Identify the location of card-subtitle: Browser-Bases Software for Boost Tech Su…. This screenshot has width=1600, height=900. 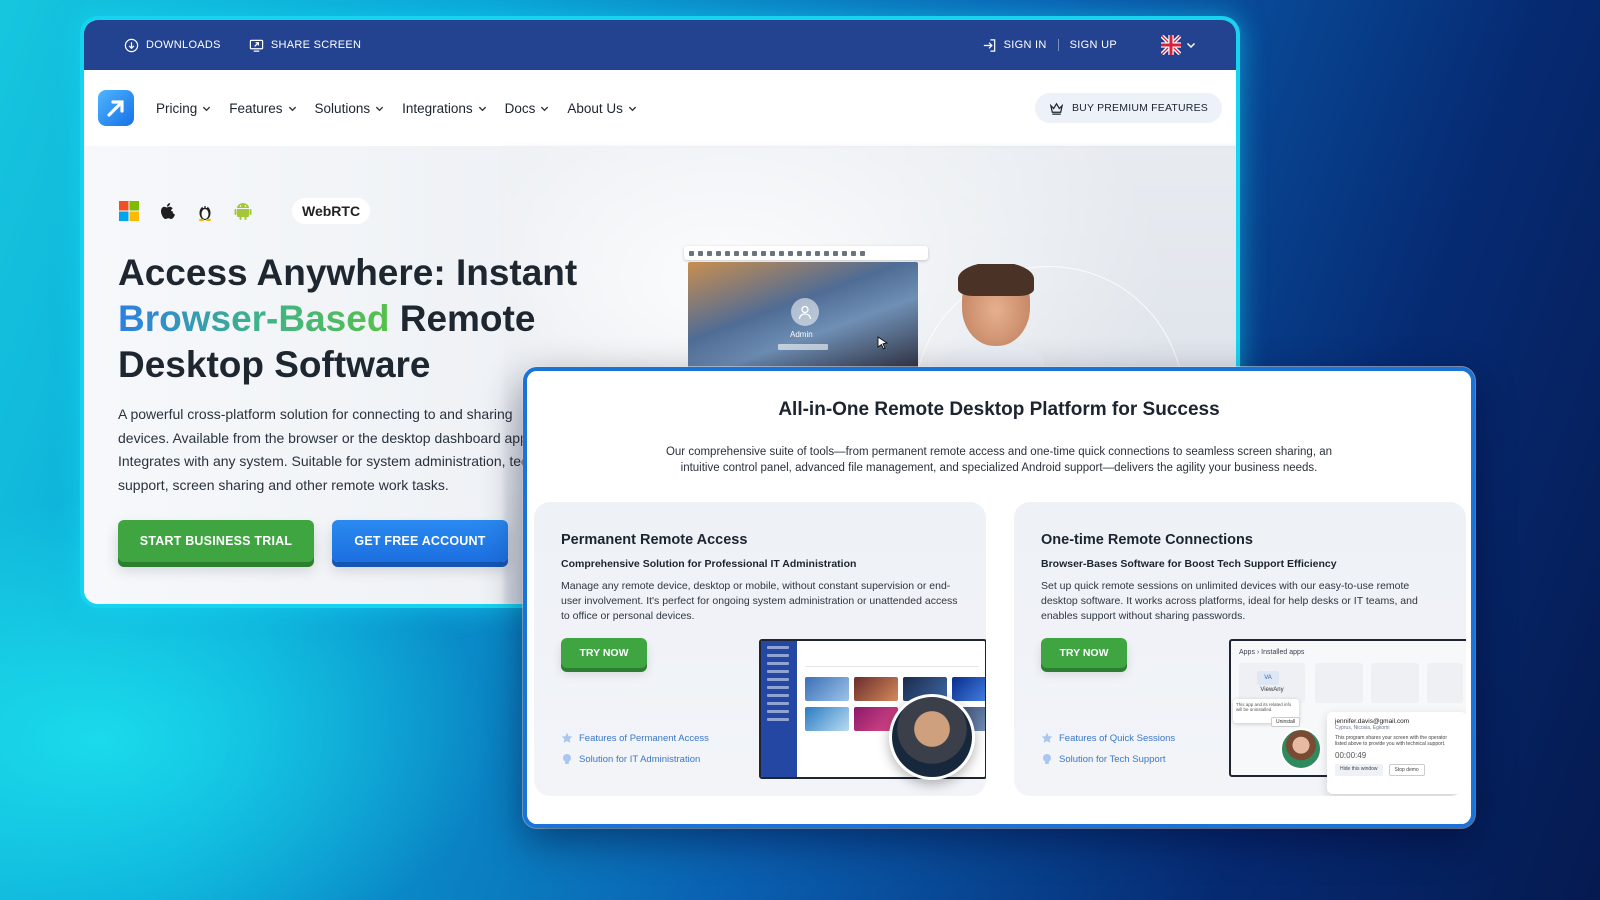
(1189, 564).